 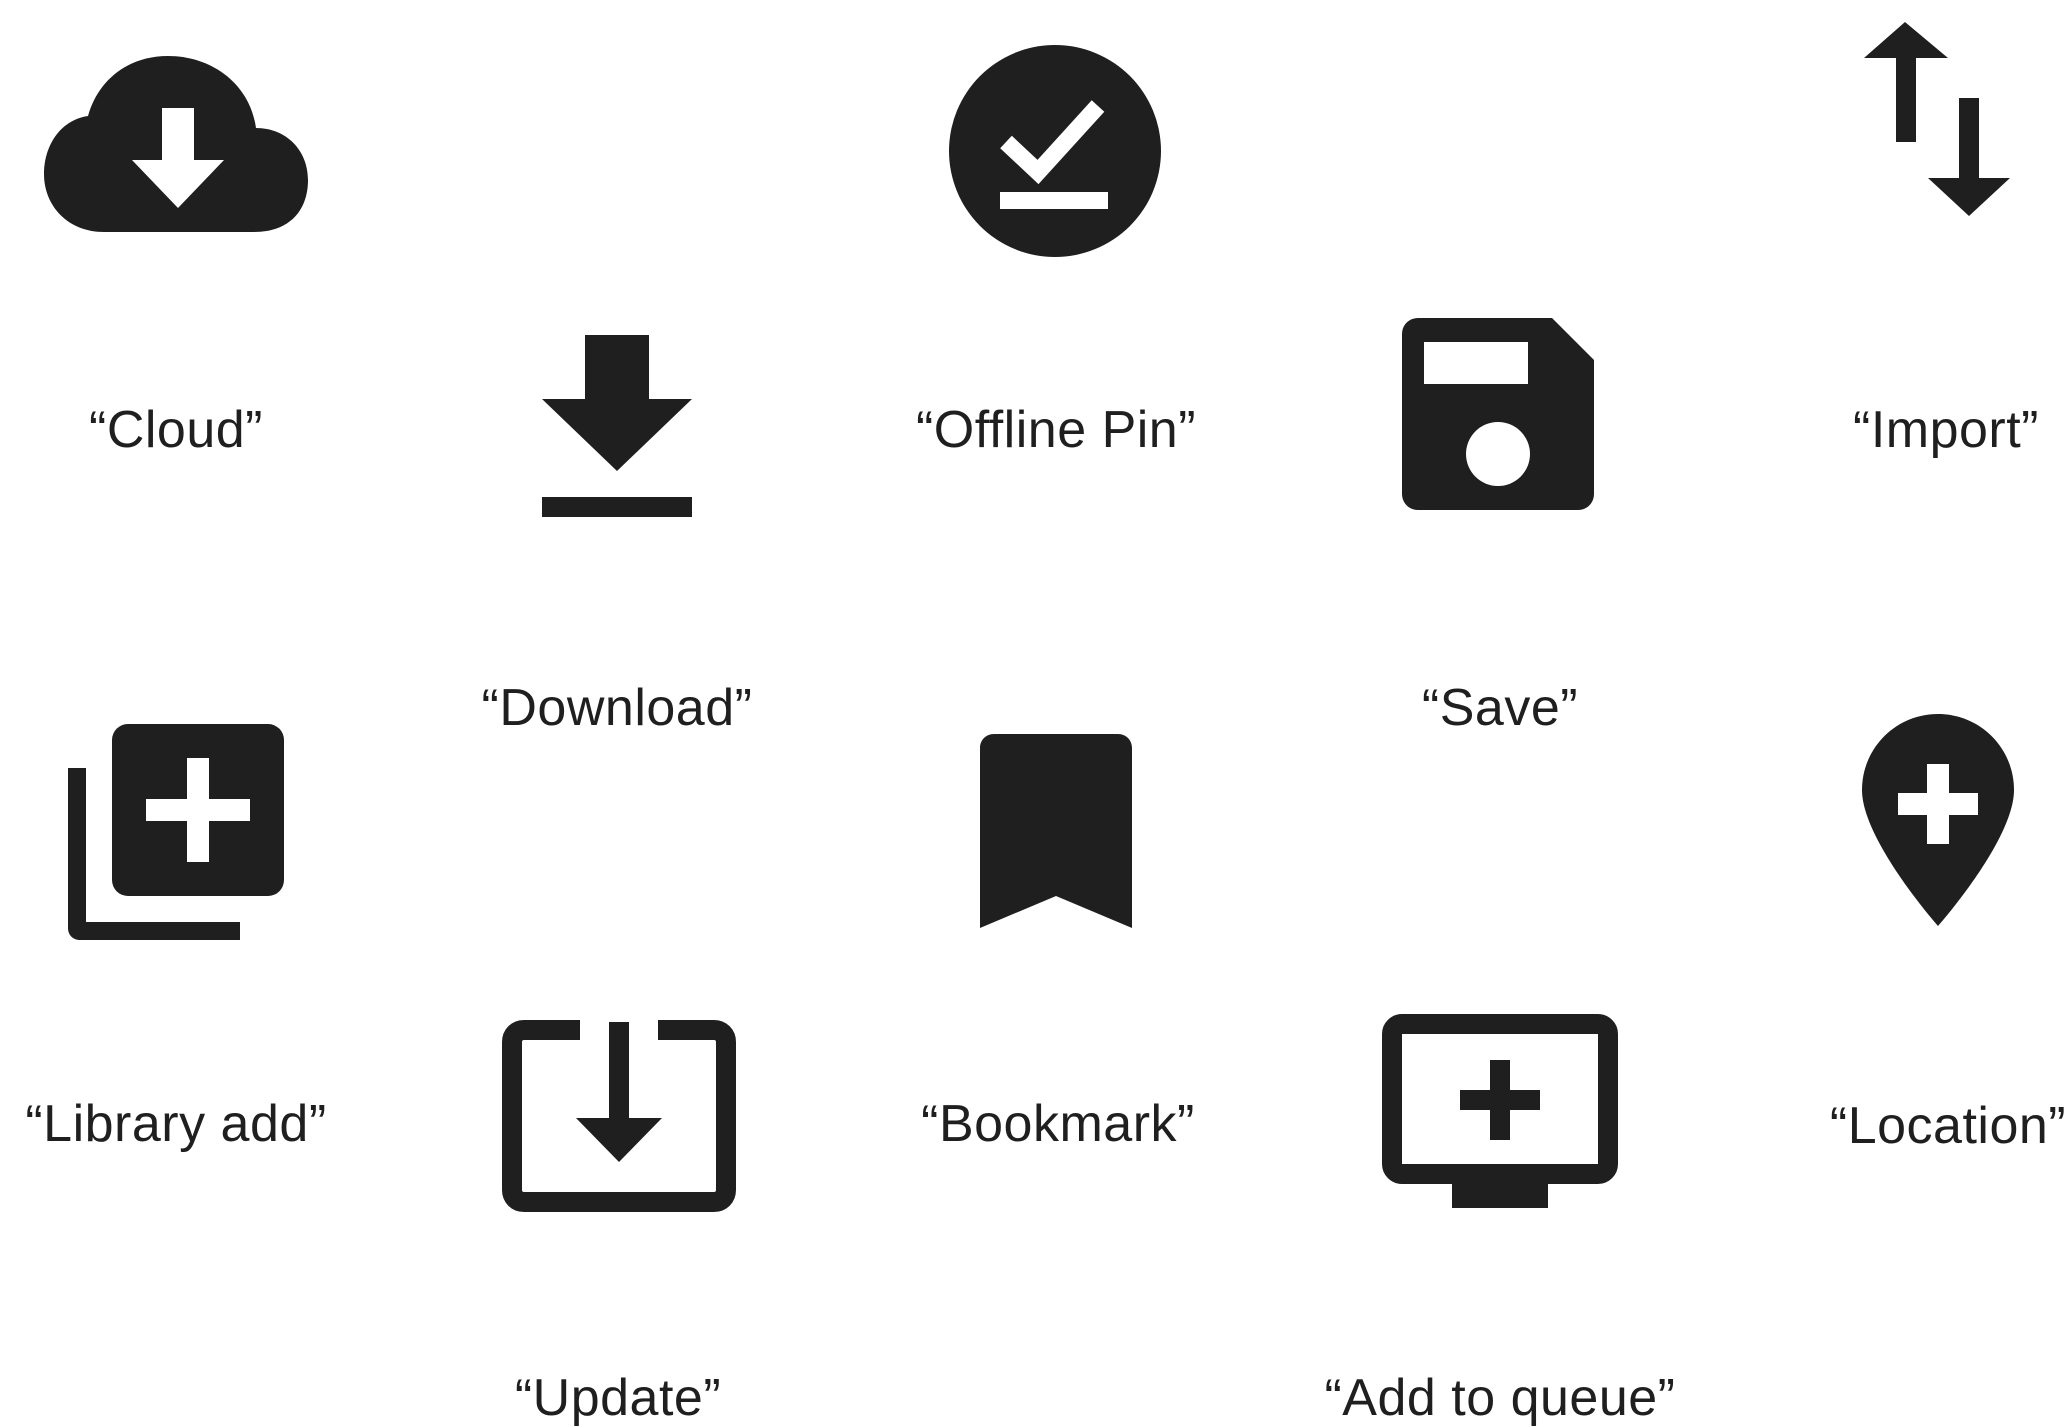 I want to click on add-to-queue-icon, so click(x=1500, y=1111).